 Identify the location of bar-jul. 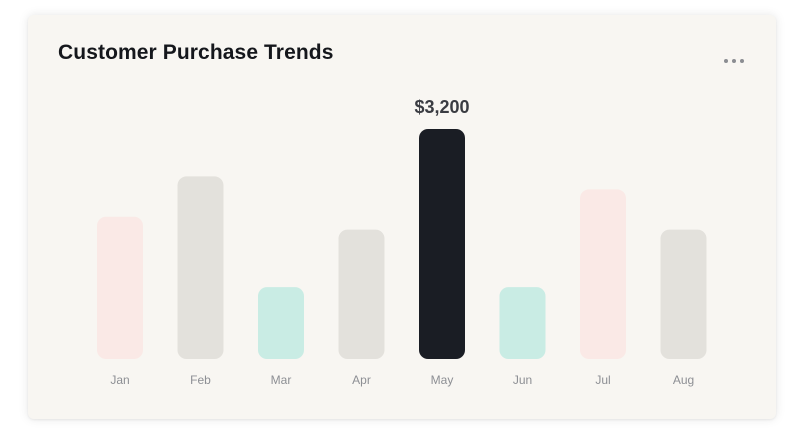
(603, 274).